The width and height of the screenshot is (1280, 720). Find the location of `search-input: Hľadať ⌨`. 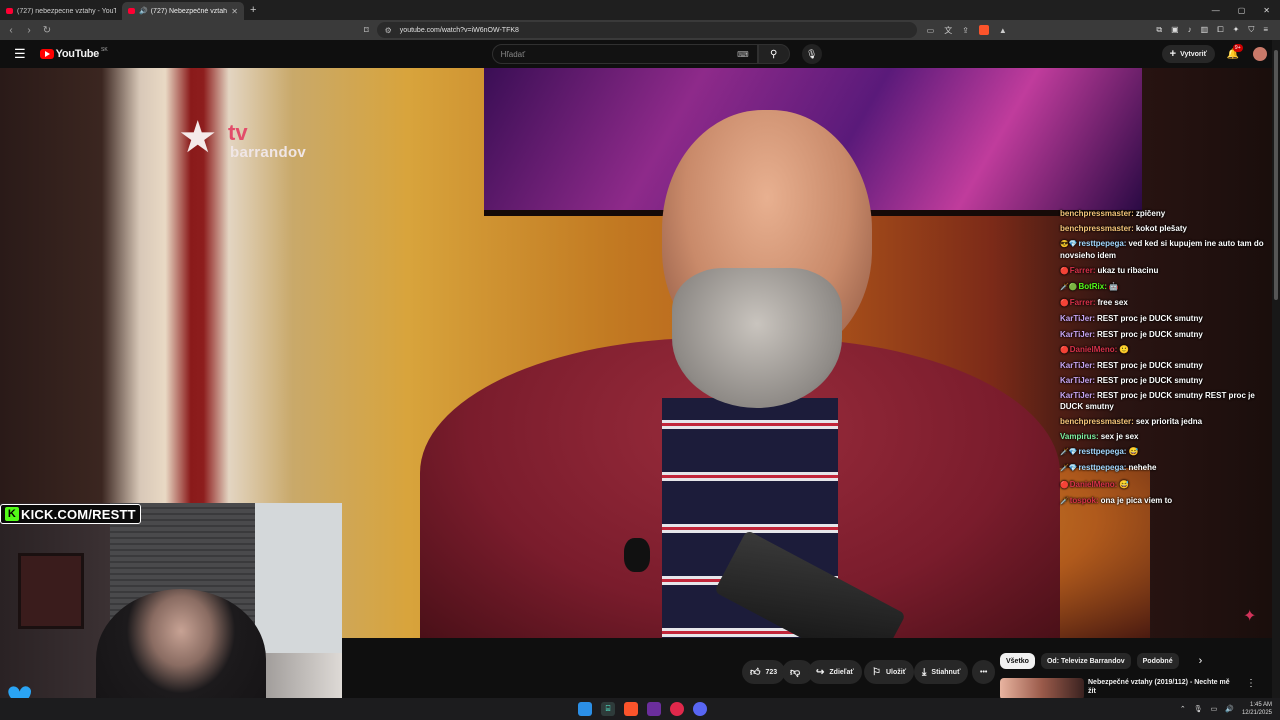

search-input: Hľadať ⌨ is located at coordinates (624, 54).